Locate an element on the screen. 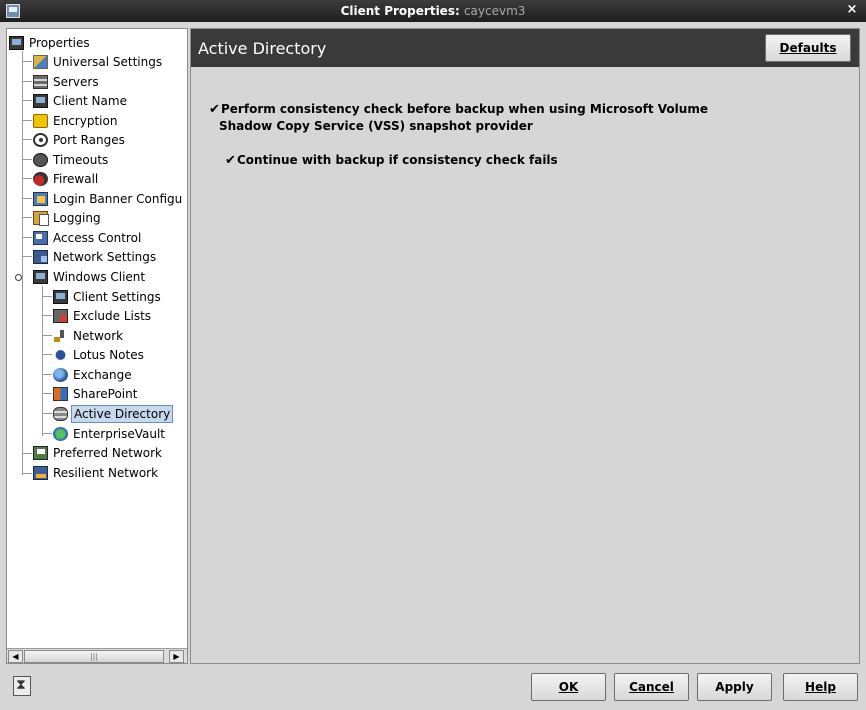 This screenshot has width=866, height=710. hourglass-icon is located at coordinates (22, 686).